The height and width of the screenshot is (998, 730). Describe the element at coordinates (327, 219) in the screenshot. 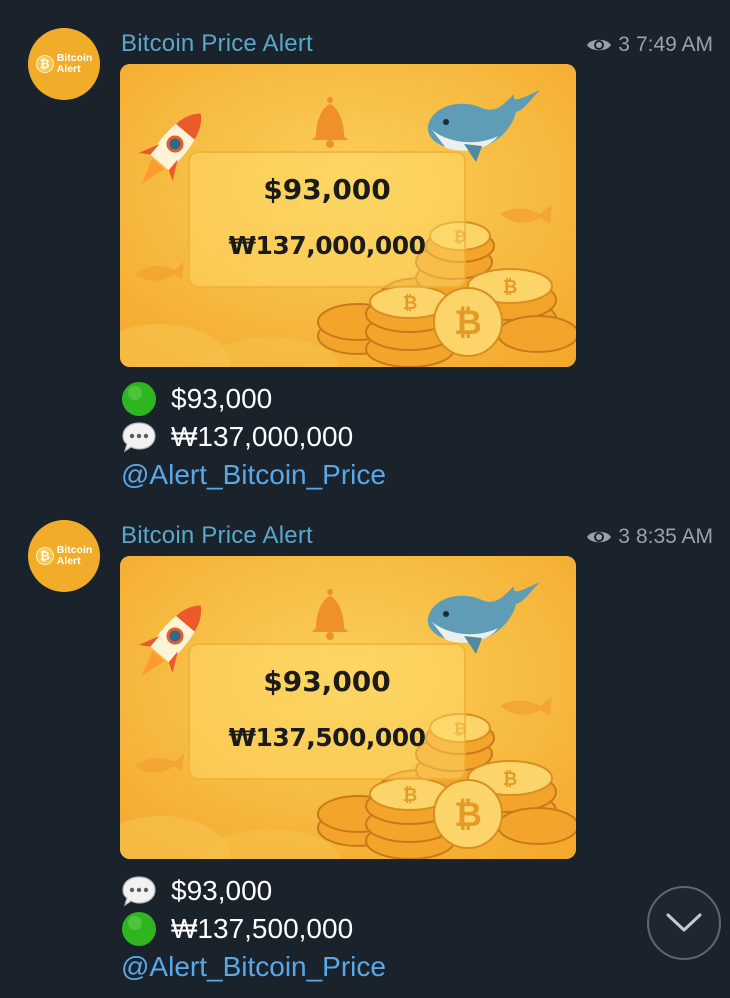

I see `price-card: $93,000 ₩137,000,000` at that location.